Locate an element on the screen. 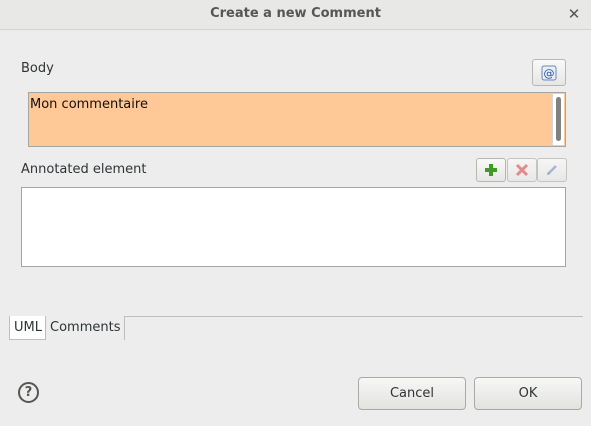 This screenshot has height=426, width=591. body-textarea: Mon commentaire is located at coordinates (297, 119).